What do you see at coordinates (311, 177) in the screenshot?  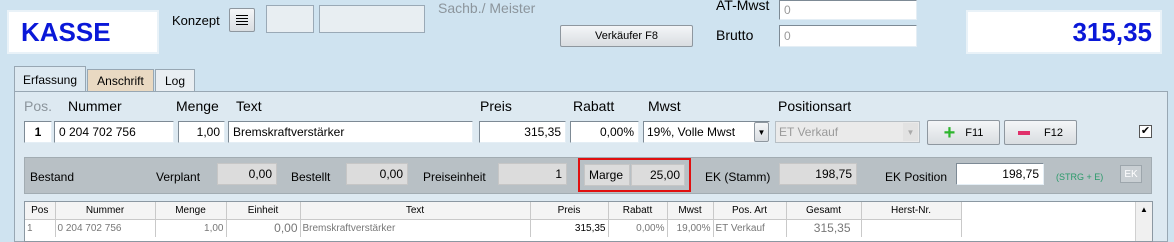 I see `bestellt-label: Bestellt` at bounding box center [311, 177].